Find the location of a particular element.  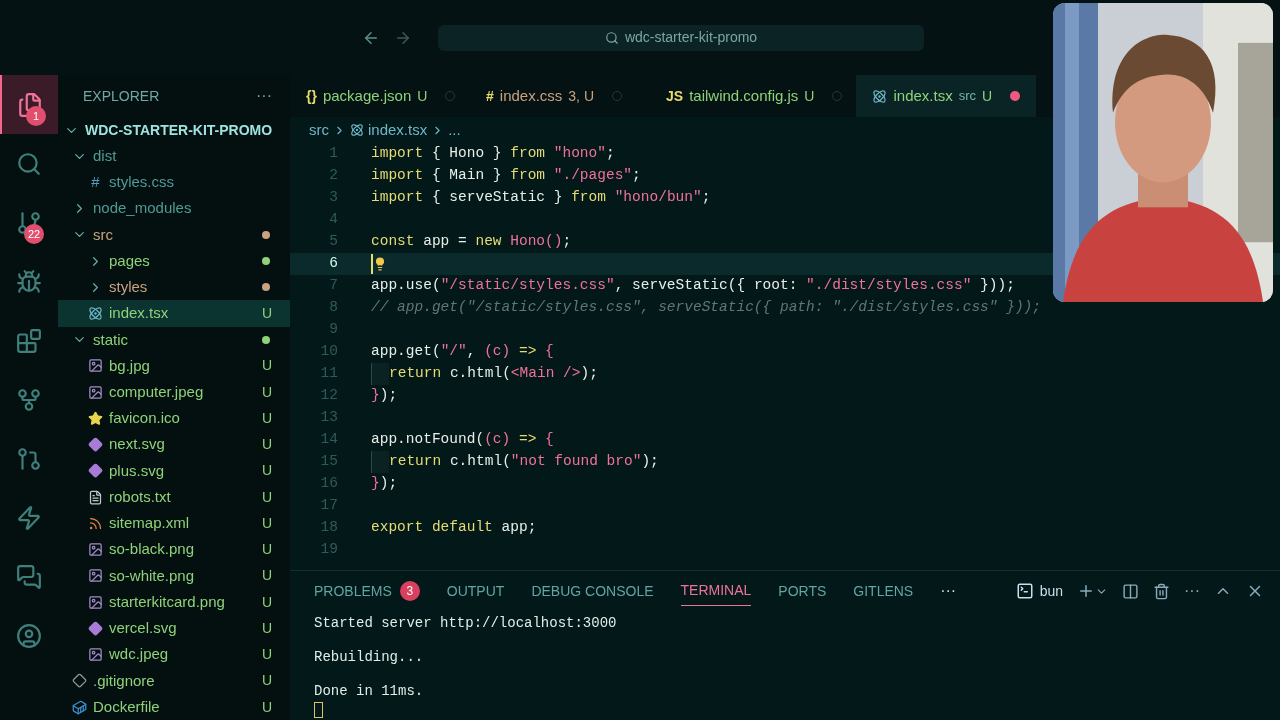

file-row: favicon.ico U is located at coordinates (174, 418).